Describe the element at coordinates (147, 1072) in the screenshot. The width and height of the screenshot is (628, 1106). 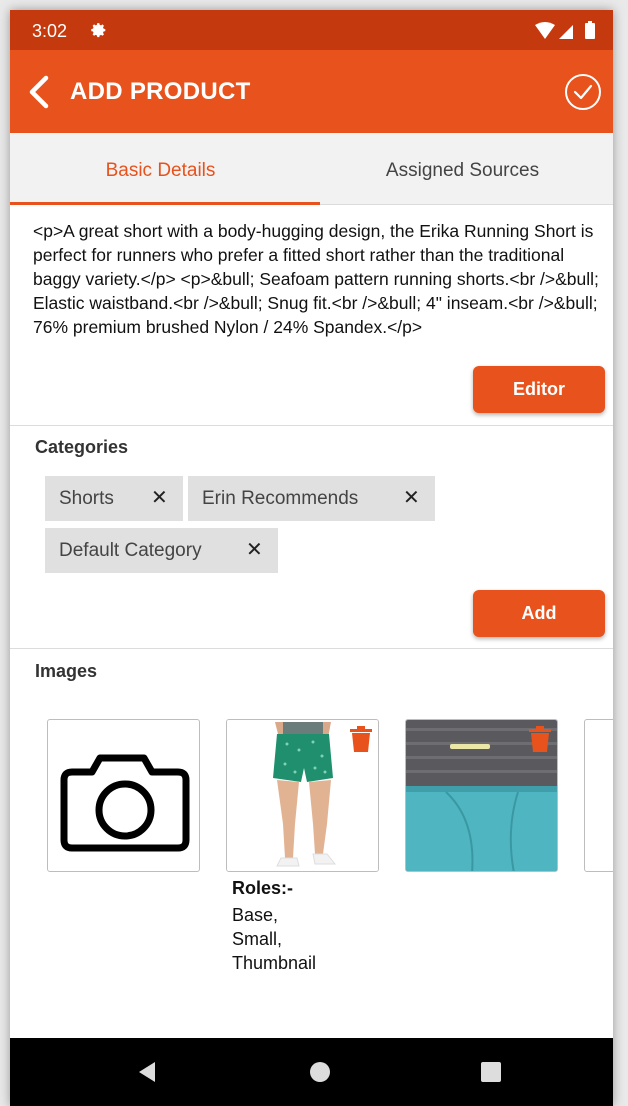
I see `nav-back-icon` at that location.